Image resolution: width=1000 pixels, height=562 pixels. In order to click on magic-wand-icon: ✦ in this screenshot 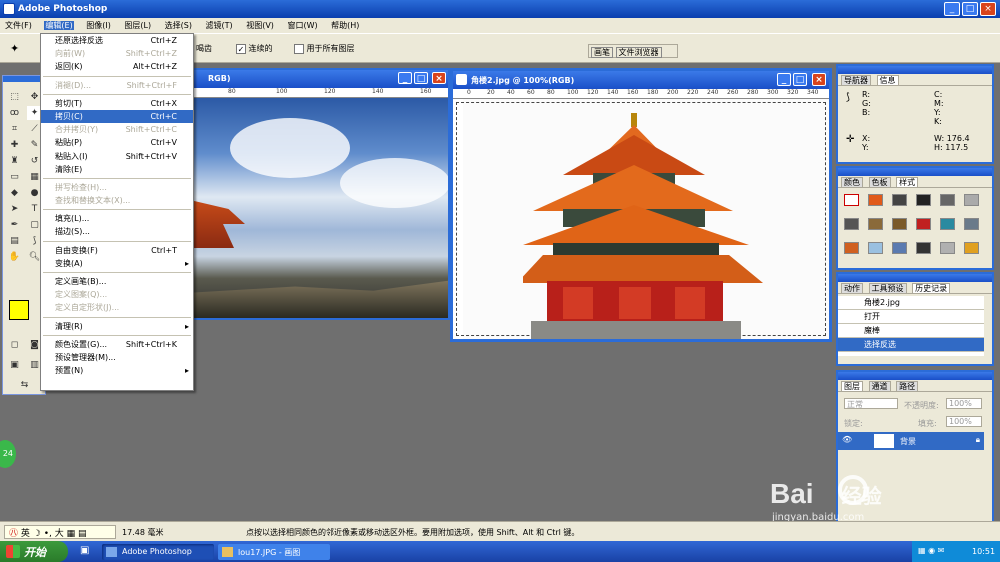, I will do `click(14, 48)`.